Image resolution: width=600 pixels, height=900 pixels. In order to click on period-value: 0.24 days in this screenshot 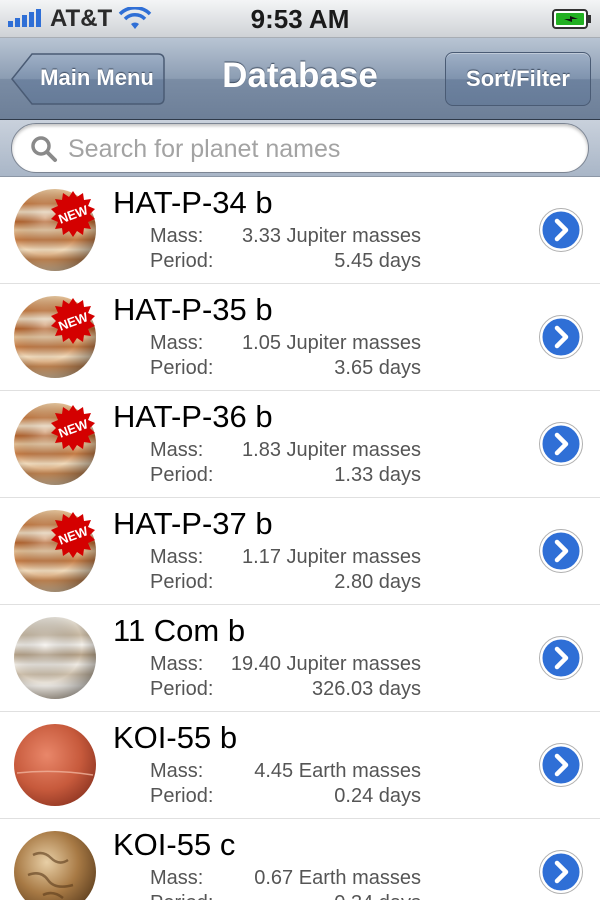, I will do `click(377, 796)`.